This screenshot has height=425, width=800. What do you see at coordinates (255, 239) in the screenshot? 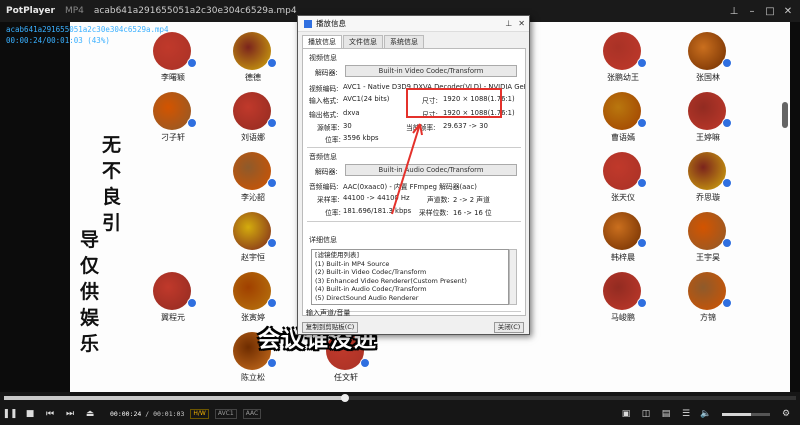
I see `avatar-cell: 赵宇恒` at bounding box center [255, 239].